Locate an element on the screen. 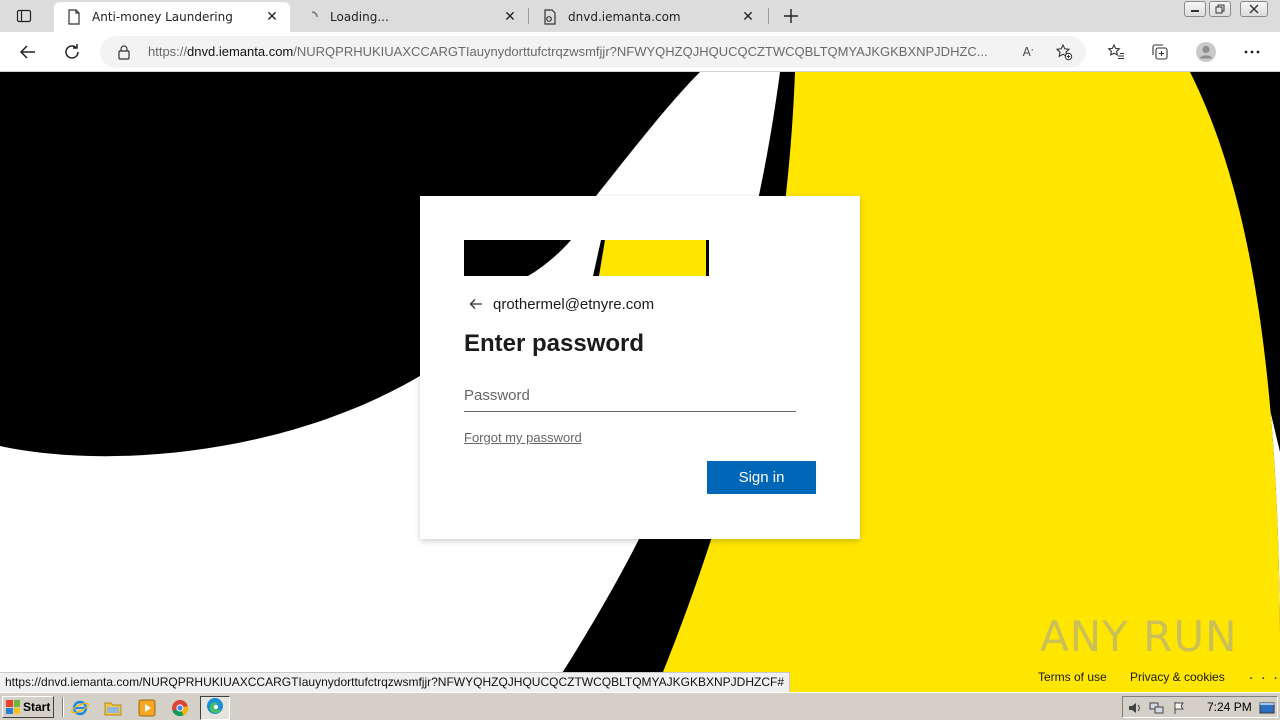 The height and width of the screenshot is (720, 1280). more-options-icon: . . . is located at coordinates (1264, 675).